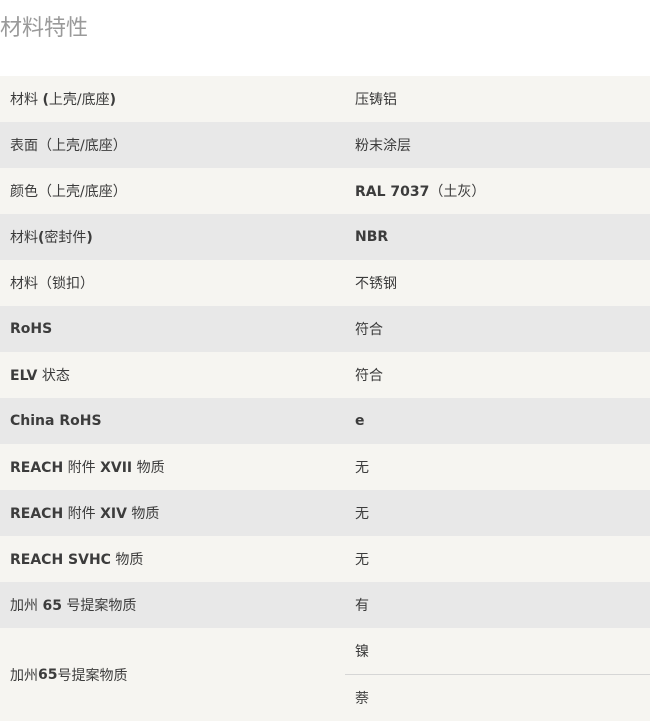  What do you see at coordinates (362, 652) in the screenshot?
I see `row-value-item: 镍` at bounding box center [362, 652].